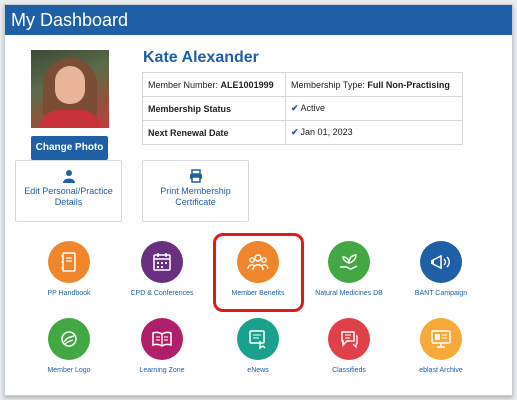 This screenshot has width=517, height=400. I want to click on learning-zone-label: Learning Zone, so click(162, 370).